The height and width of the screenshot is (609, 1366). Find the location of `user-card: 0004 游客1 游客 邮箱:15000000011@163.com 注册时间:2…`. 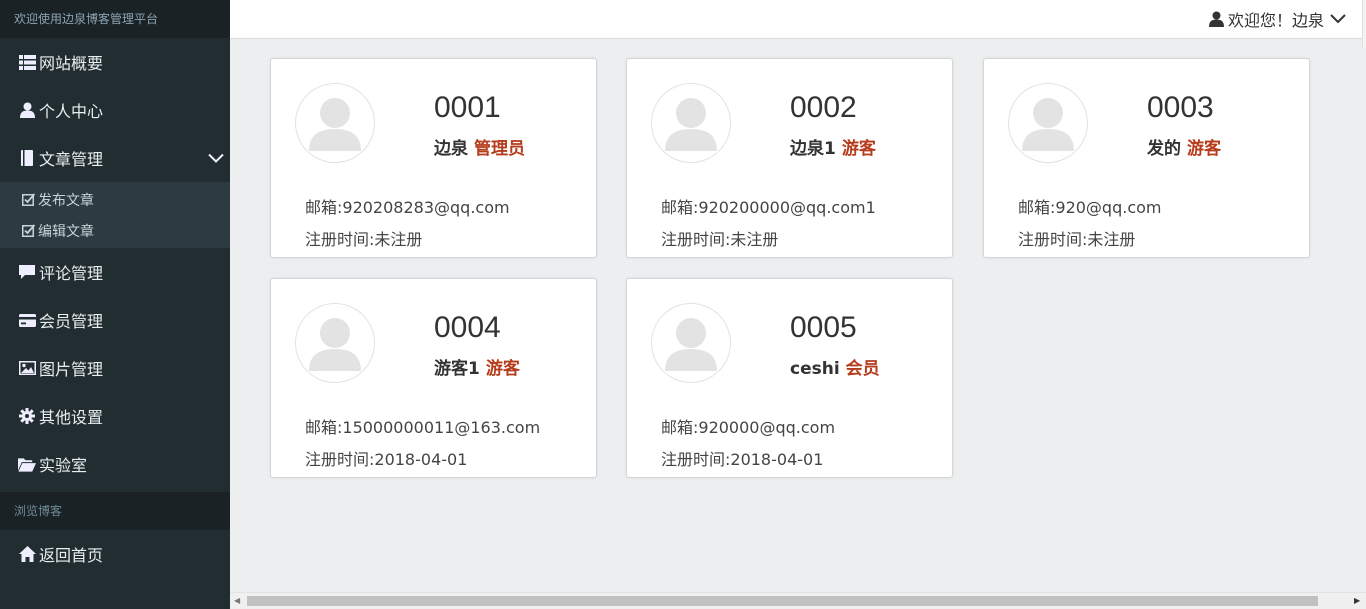

user-card: 0004 游客1 游客 邮箱:15000000011@163.com 注册时间:2… is located at coordinates (433, 378).